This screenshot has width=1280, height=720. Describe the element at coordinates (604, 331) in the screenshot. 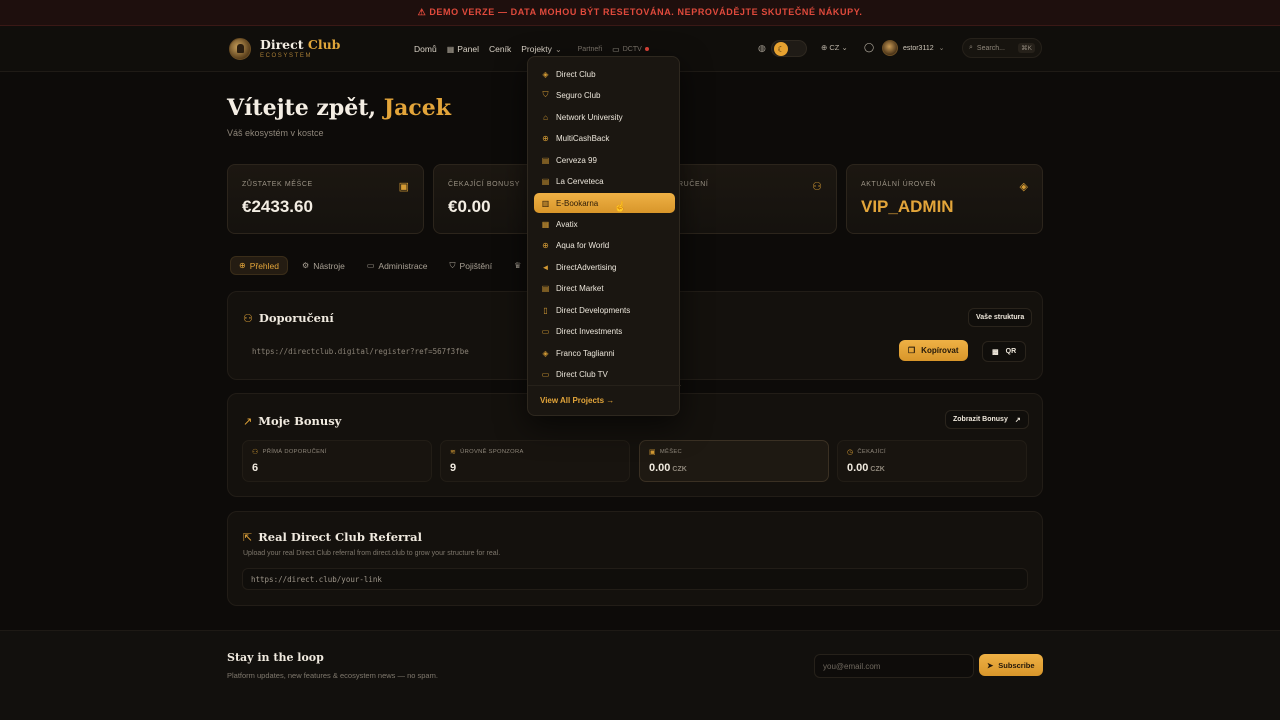

I see `project-item-direct-investments: ▭ Direct Investments` at that location.